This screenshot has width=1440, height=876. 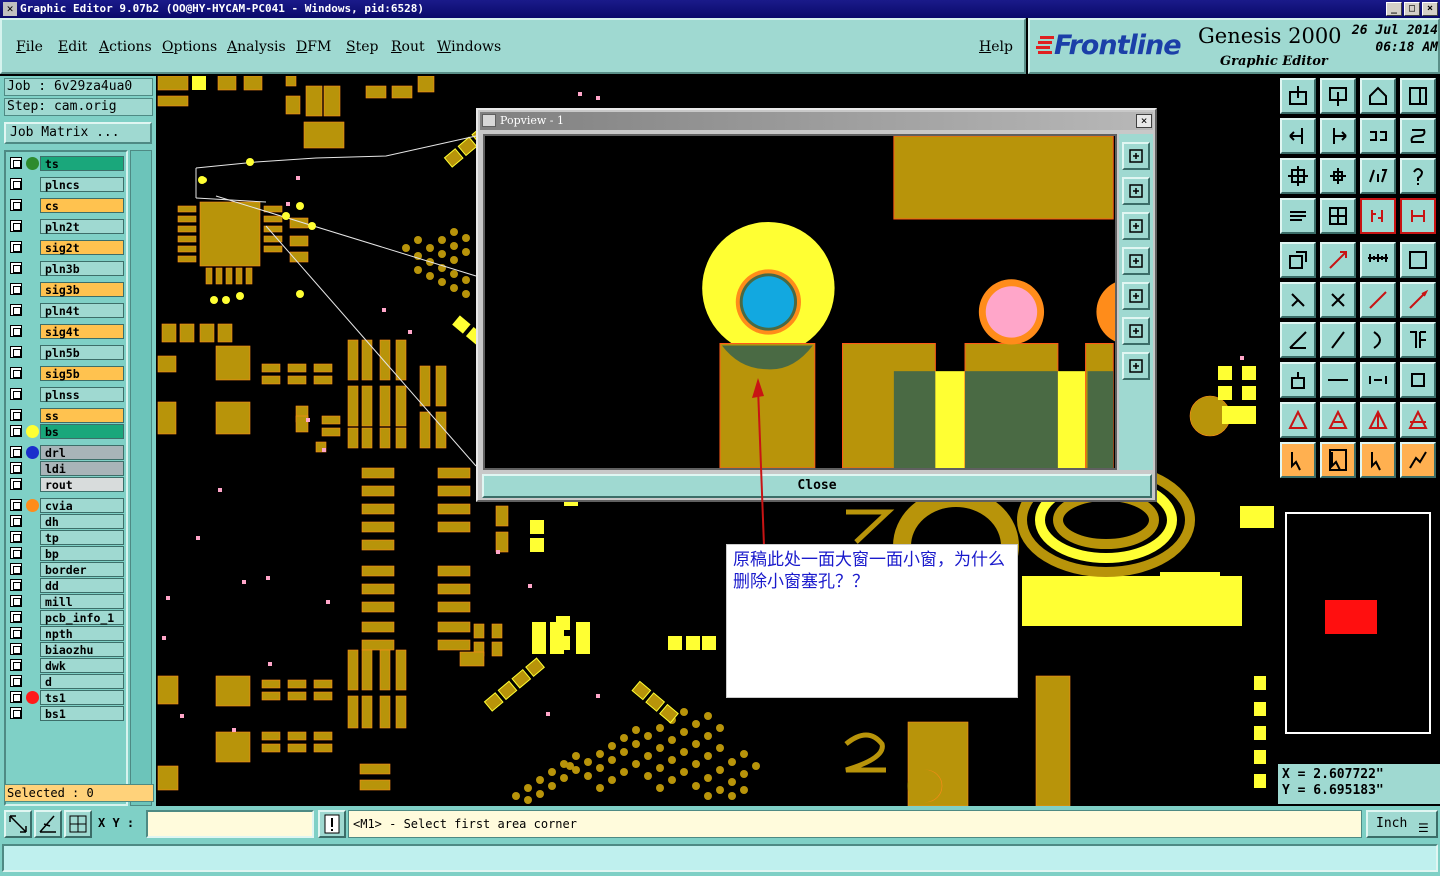 I want to click on layer-row: bp, so click(x=67, y=553).